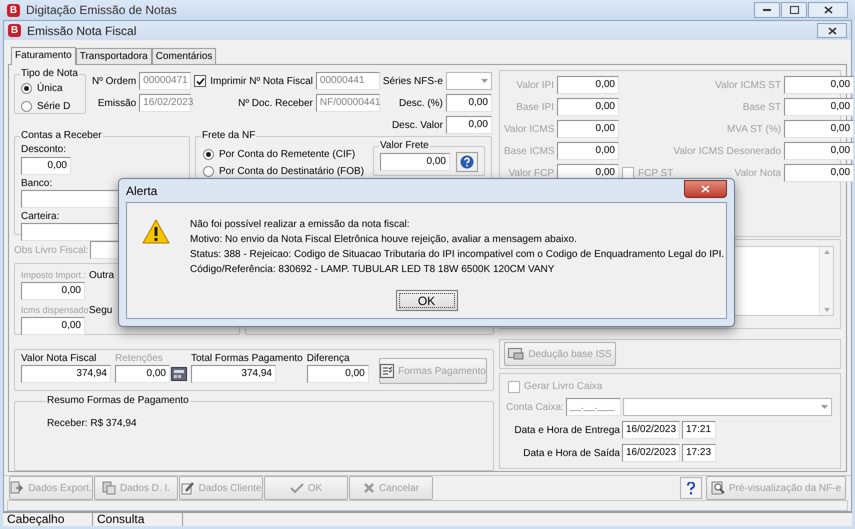 Image resolution: width=855 pixels, height=529 pixels. I want to click on field-label: Desconto:, so click(43, 149).